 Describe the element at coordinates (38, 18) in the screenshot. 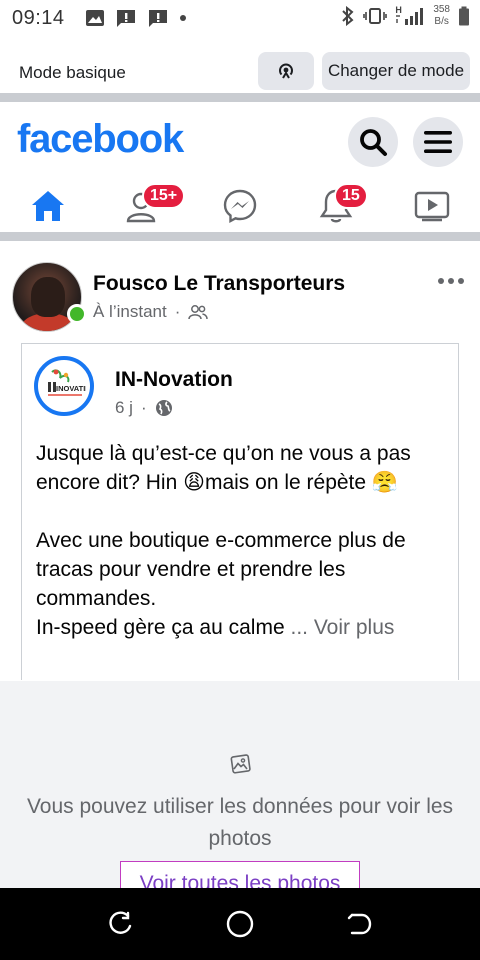

I see `clock: 09:14` at that location.